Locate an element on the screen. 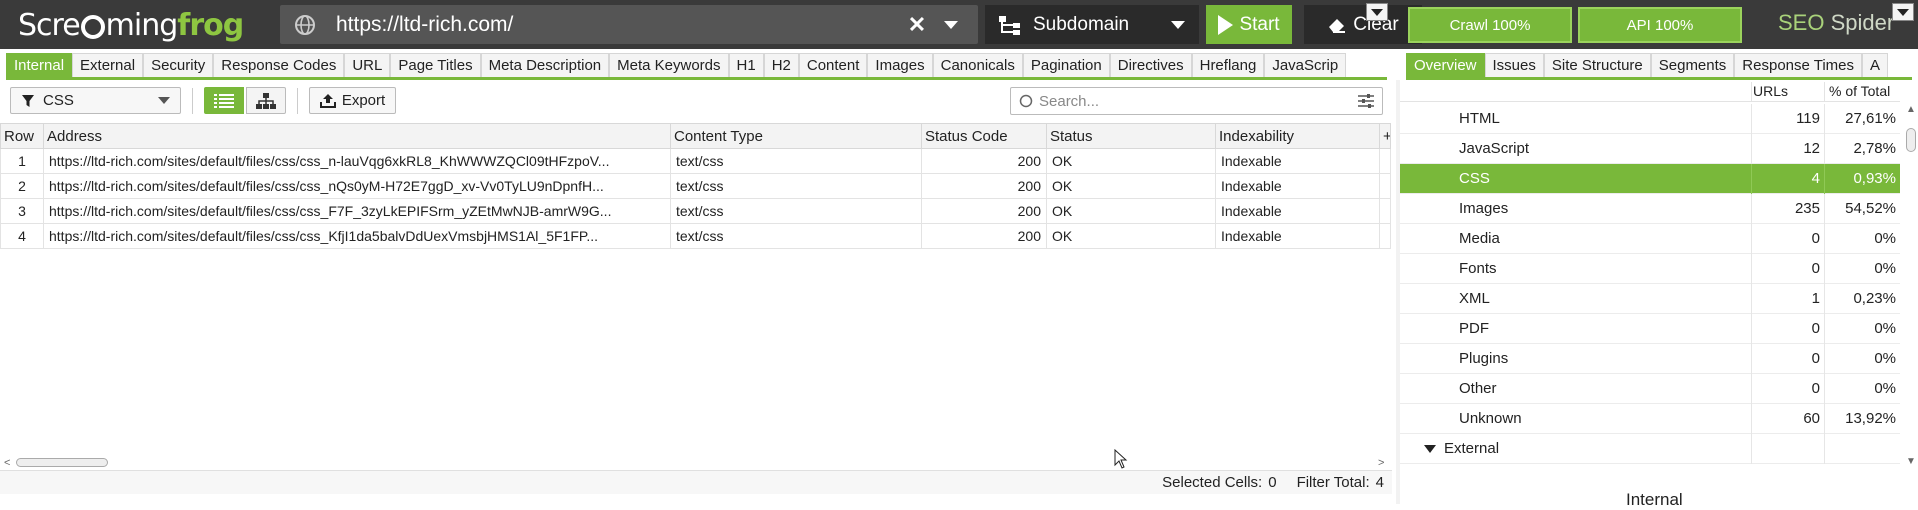  tab-page-titles: Page Titles is located at coordinates (435, 65).